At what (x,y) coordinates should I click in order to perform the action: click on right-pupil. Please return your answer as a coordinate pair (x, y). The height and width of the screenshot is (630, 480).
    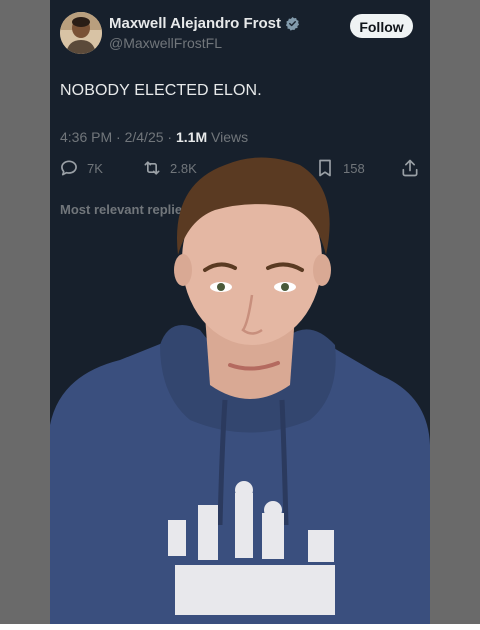
    Looking at the image, I should click on (285, 287).